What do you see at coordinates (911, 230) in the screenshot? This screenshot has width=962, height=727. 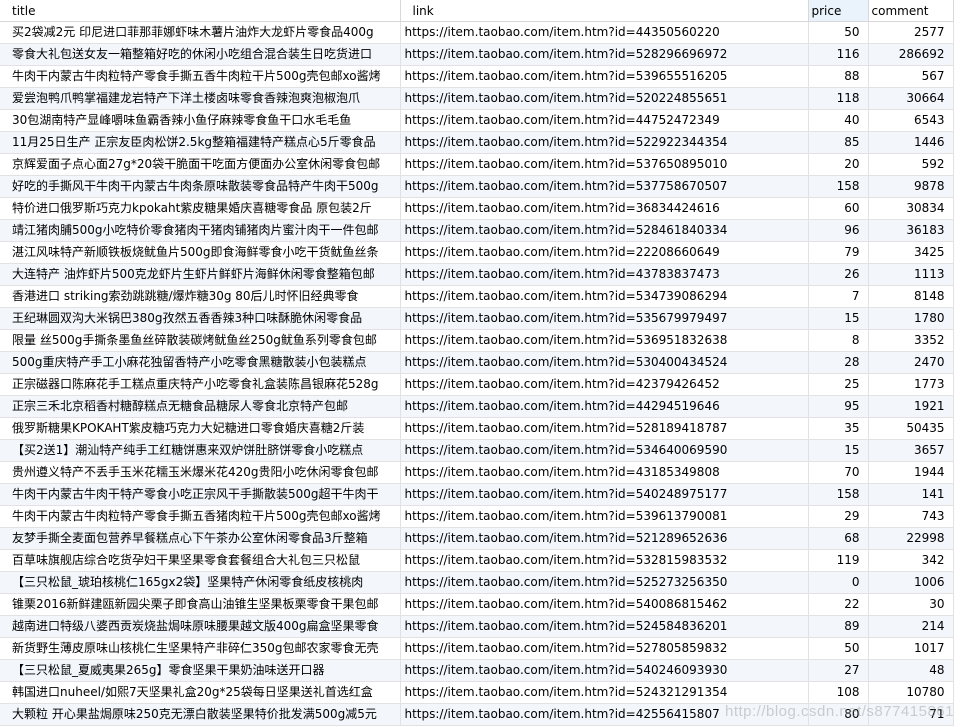 I see `cell-comment: 36183` at bounding box center [911, 230].